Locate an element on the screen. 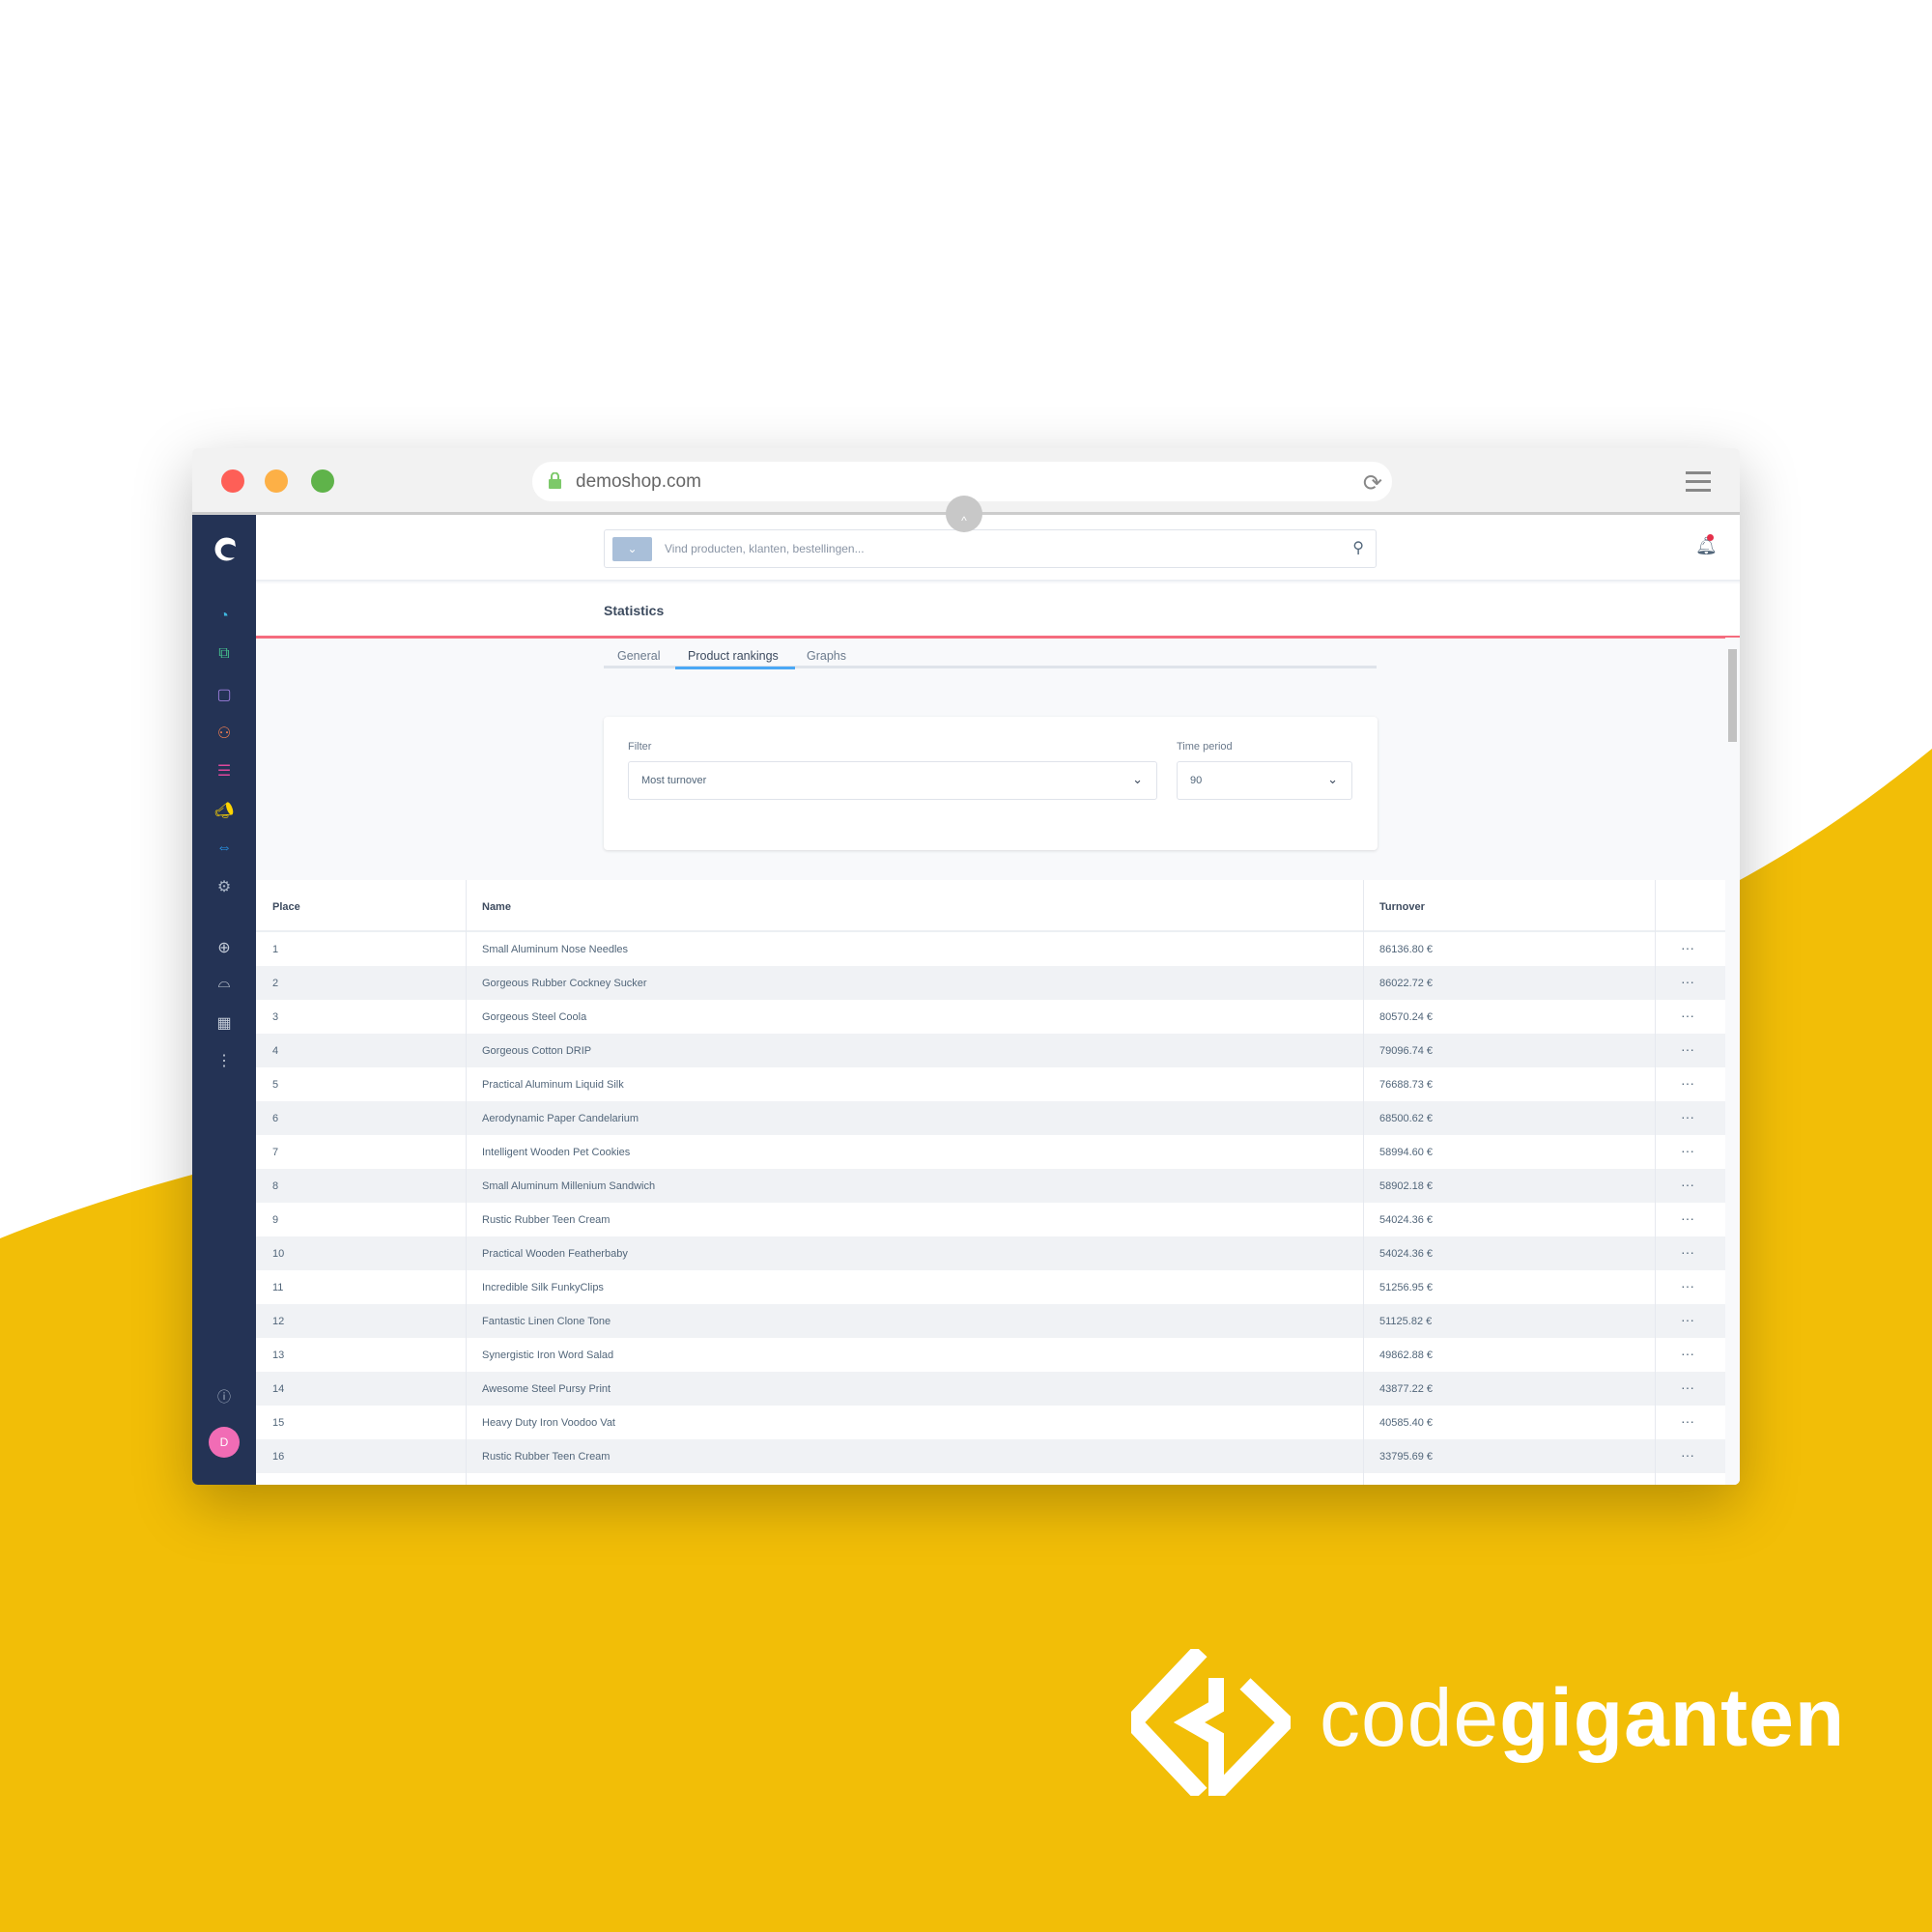 The height and width of the screenshot is (1932, 1932). filter-label: Filter is located at coordinates (640, 747).